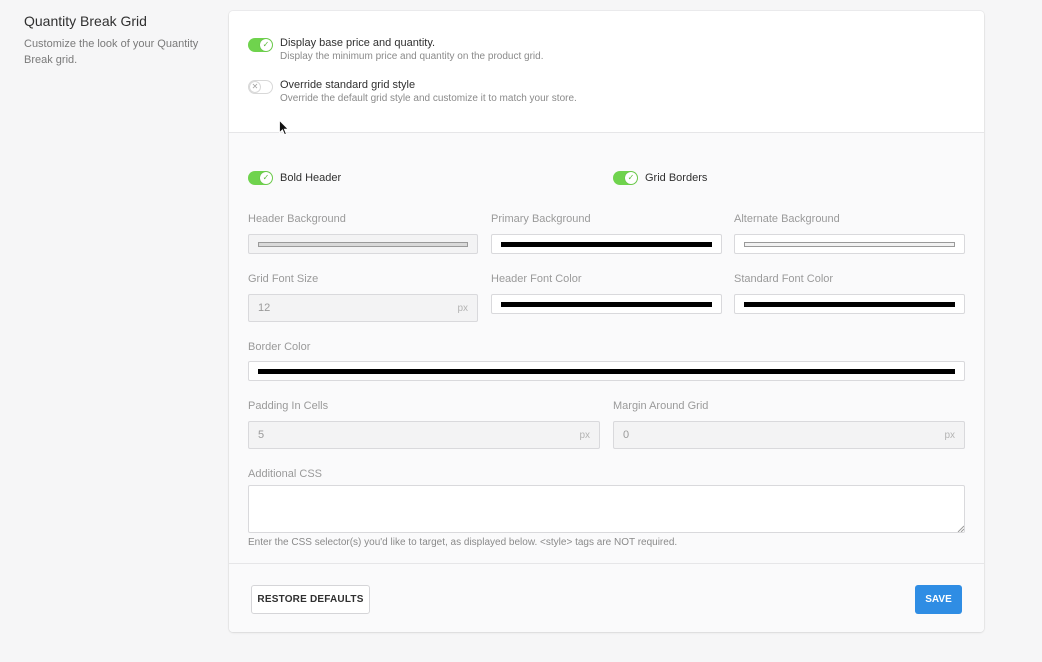 This screenshot has height=662, width=1042. Describe the element at coordinates (255, 87) in the screenshot. I see `x-icon: ✕` at that location.